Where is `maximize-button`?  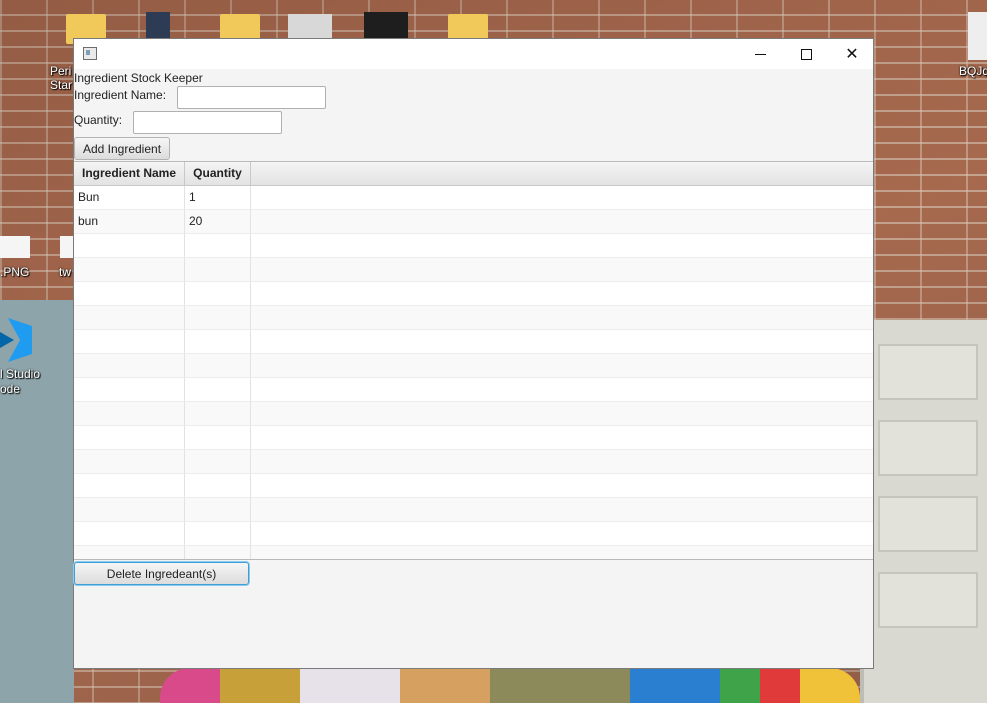 maximize-button is located at coordinates (806, 54).